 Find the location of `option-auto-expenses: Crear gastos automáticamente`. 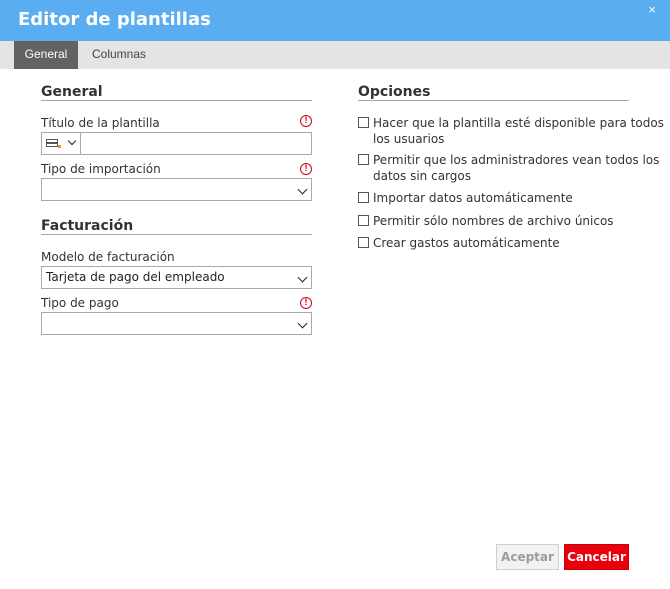

option-auto-expenses: Crear gastos automáticamente is located at coordinates (514, 243).